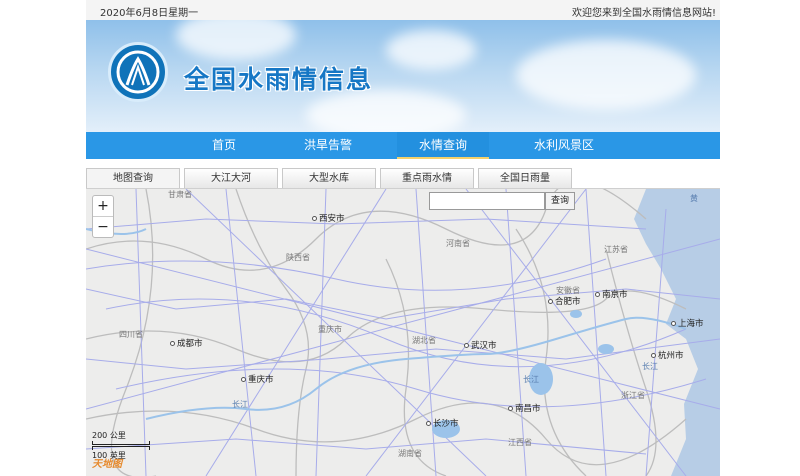  I want to click on map-province-label: 湖北省, so click(424, 340).